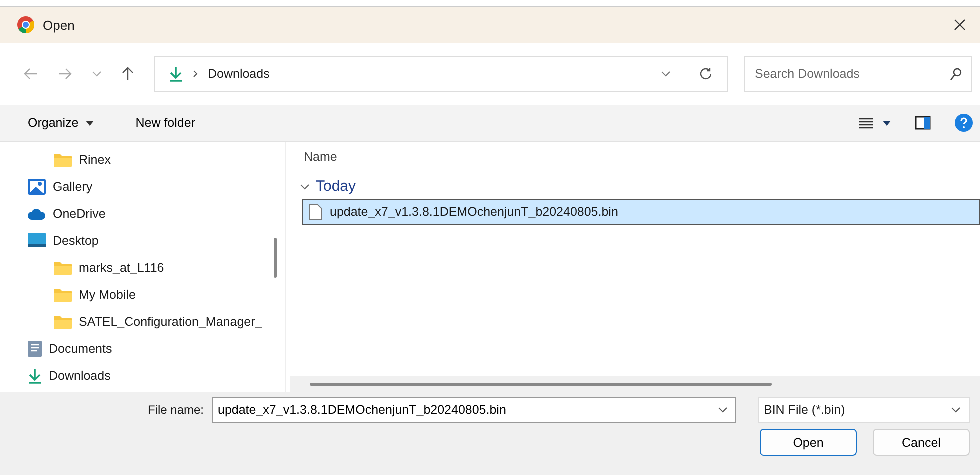 Image resolution: width=980 pixels, height=475 pixels. What do you see at coordinates (706, 74) in the screenshot?
I see `refresh-icon` at bounding box center [706, 74].